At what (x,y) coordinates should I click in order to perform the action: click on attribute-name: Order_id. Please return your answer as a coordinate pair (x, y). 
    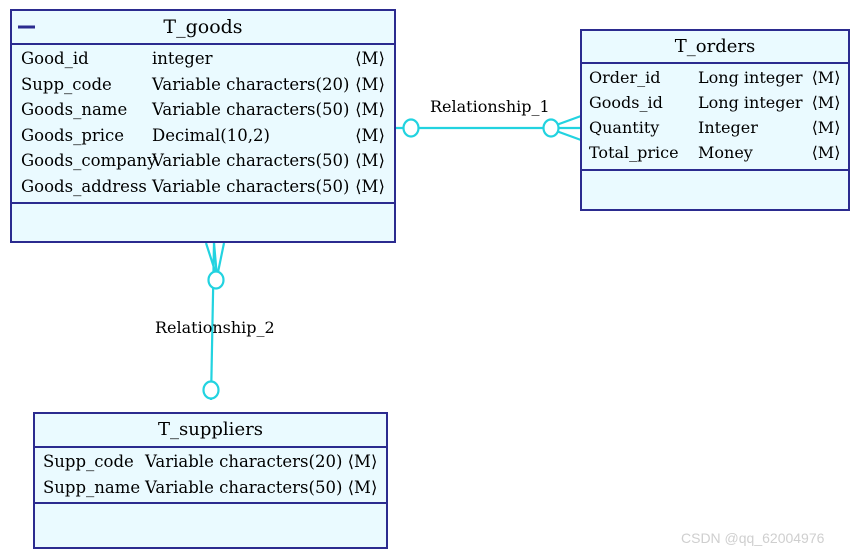
    Looking at the image, I should click on (625, 77).